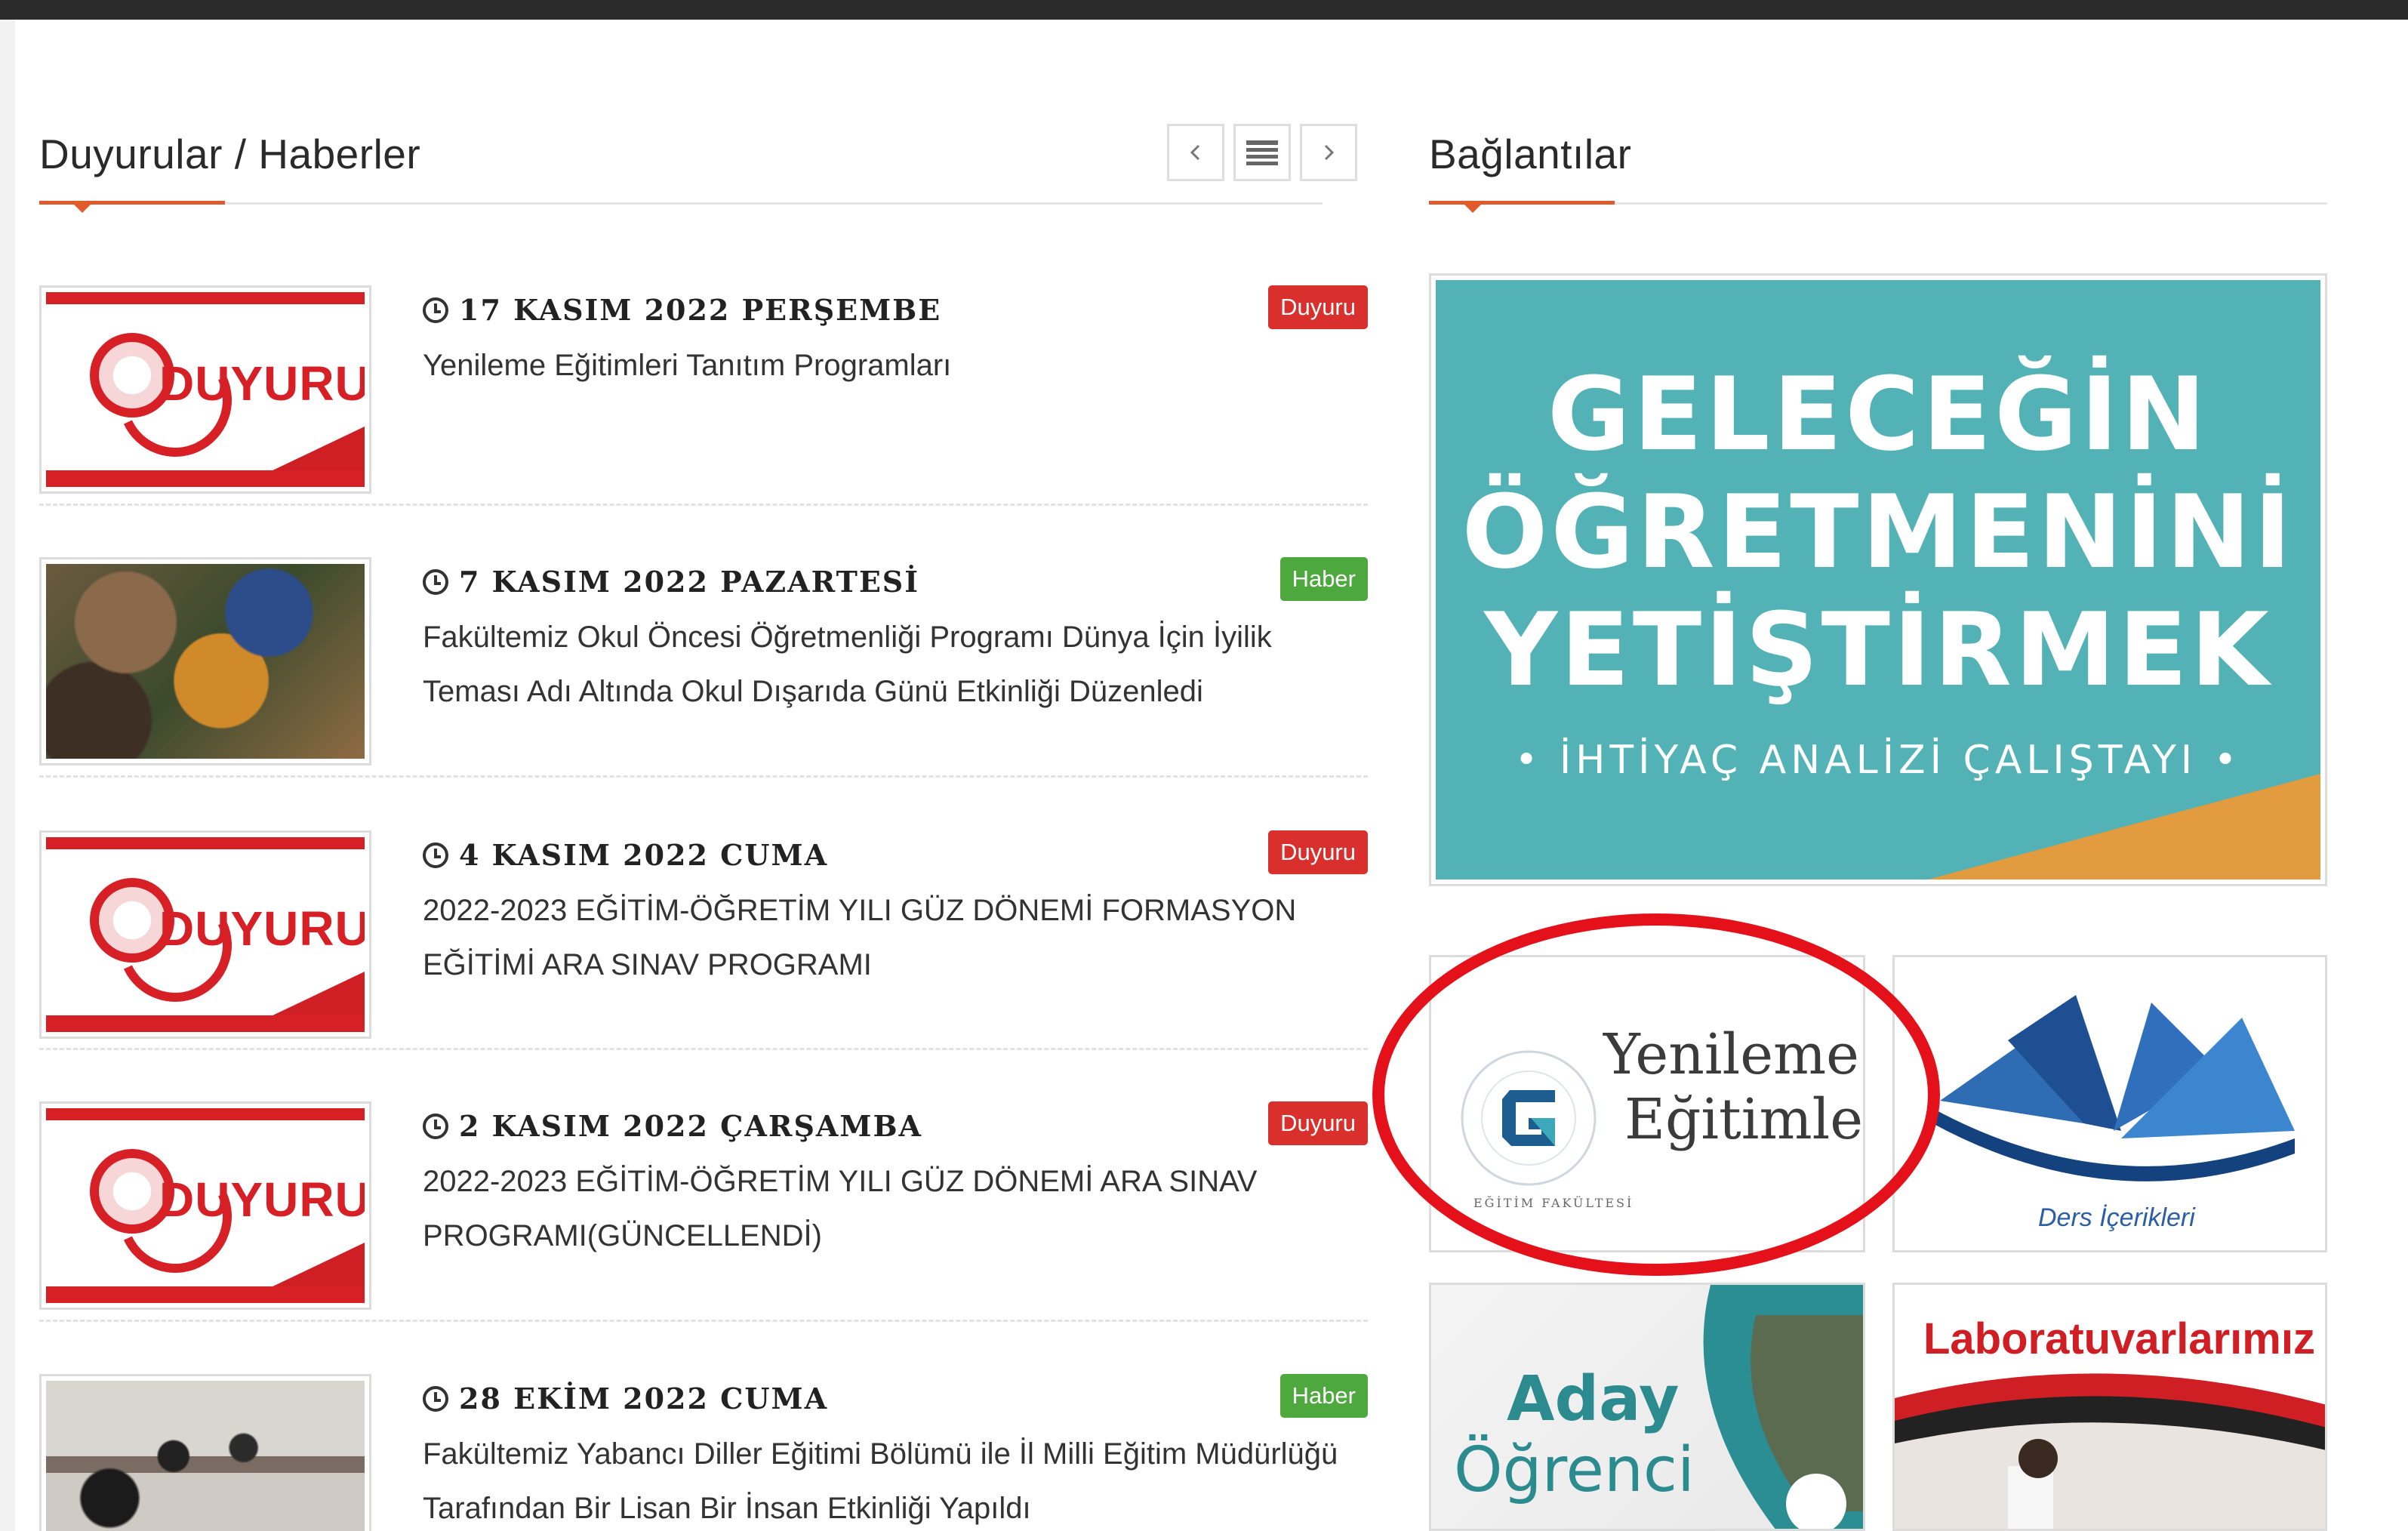 This screenshot has height=1531, width=2408. Describe the element at coordinates (625, 1398) in the screenshot. I see `news-date: 28 EKİM 2022 CUMA` at that location.